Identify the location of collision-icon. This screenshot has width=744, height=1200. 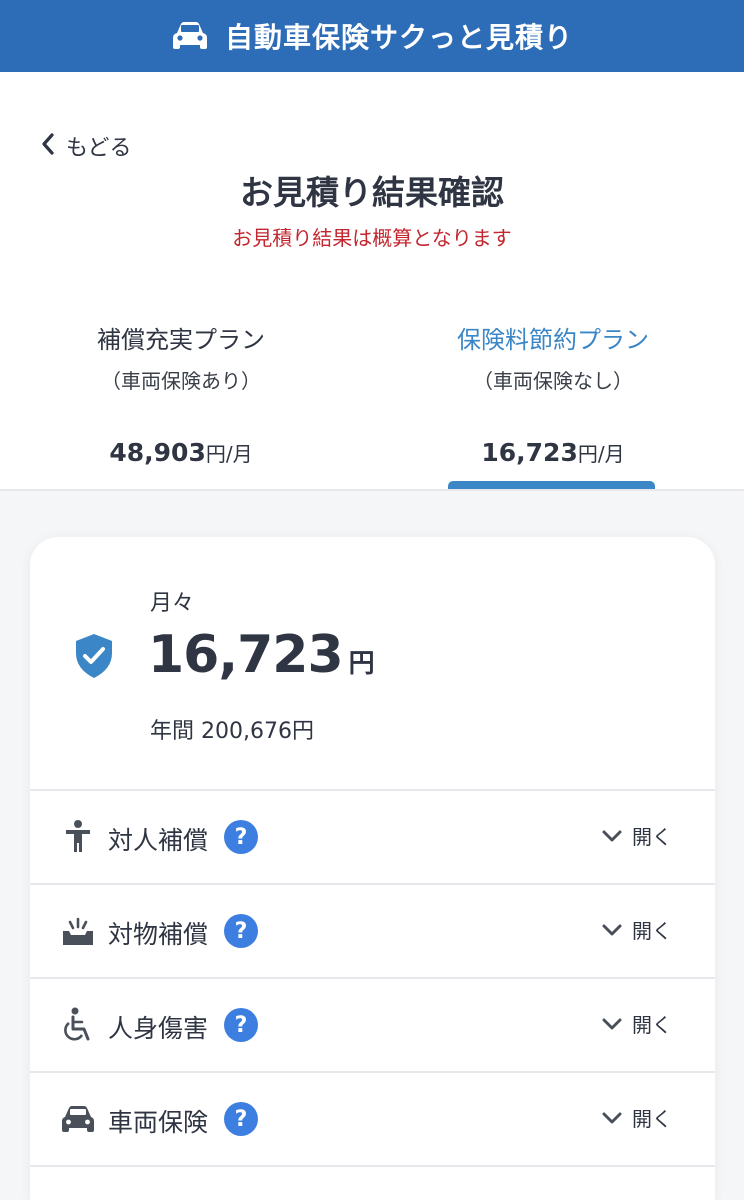
(78, 931).